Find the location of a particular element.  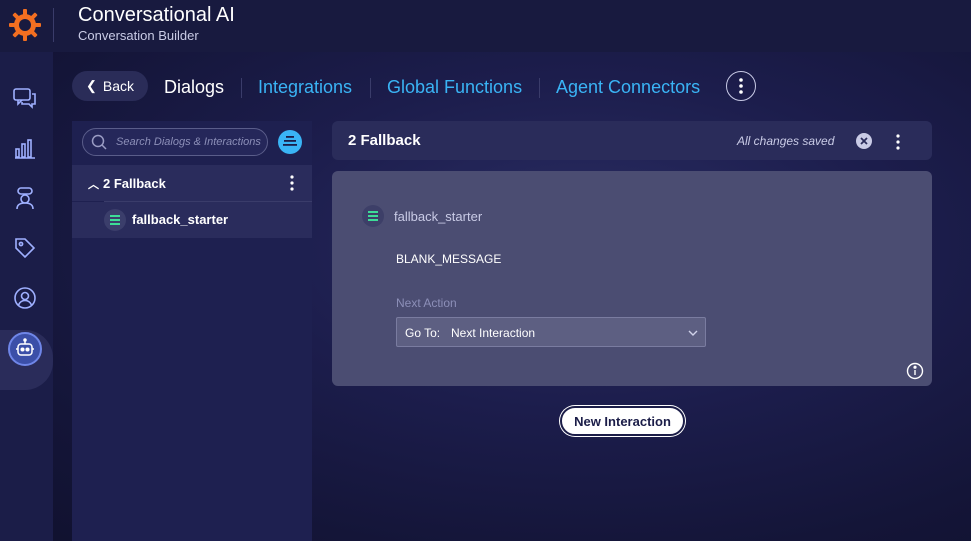

info-icon is located at coordinates (915, 371).